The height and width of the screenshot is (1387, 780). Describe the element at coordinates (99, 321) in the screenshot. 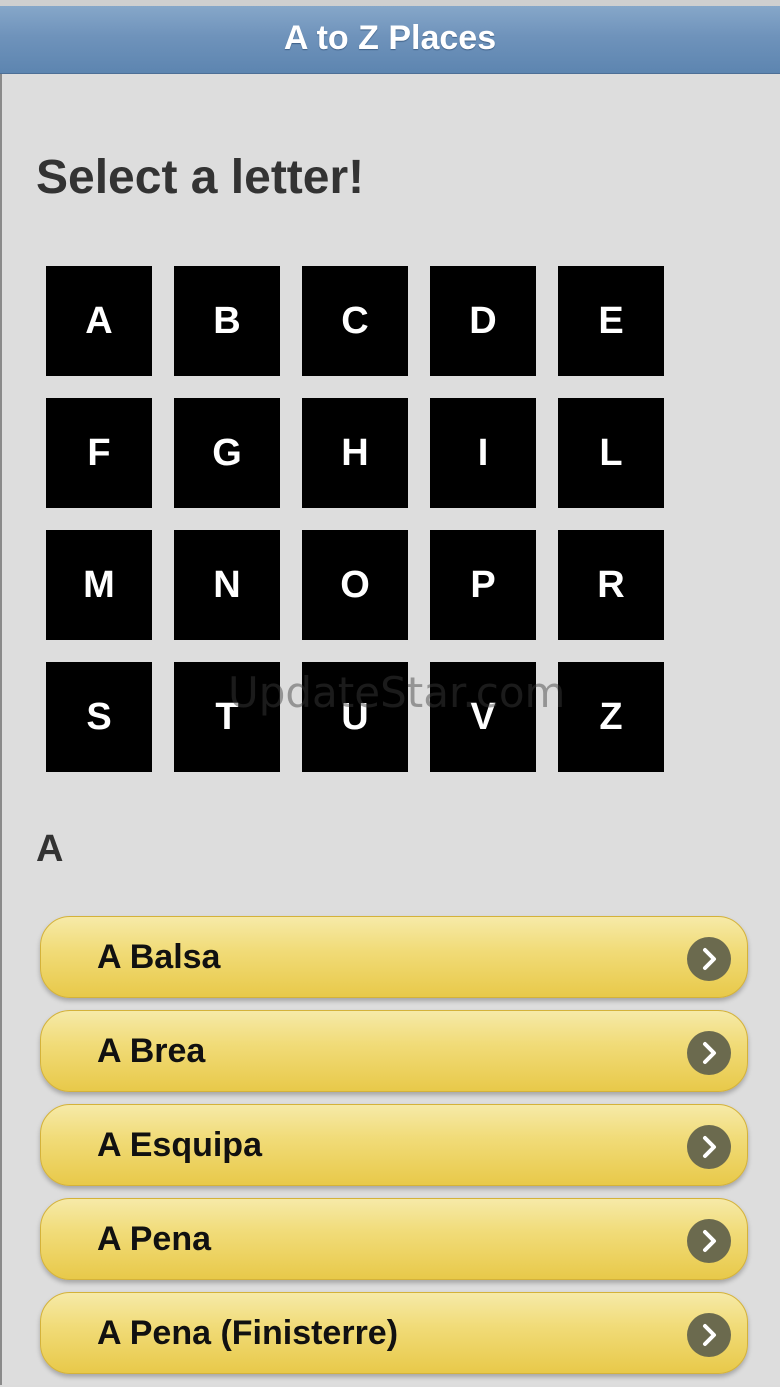

I see `letter-tile-a: A` at that location.